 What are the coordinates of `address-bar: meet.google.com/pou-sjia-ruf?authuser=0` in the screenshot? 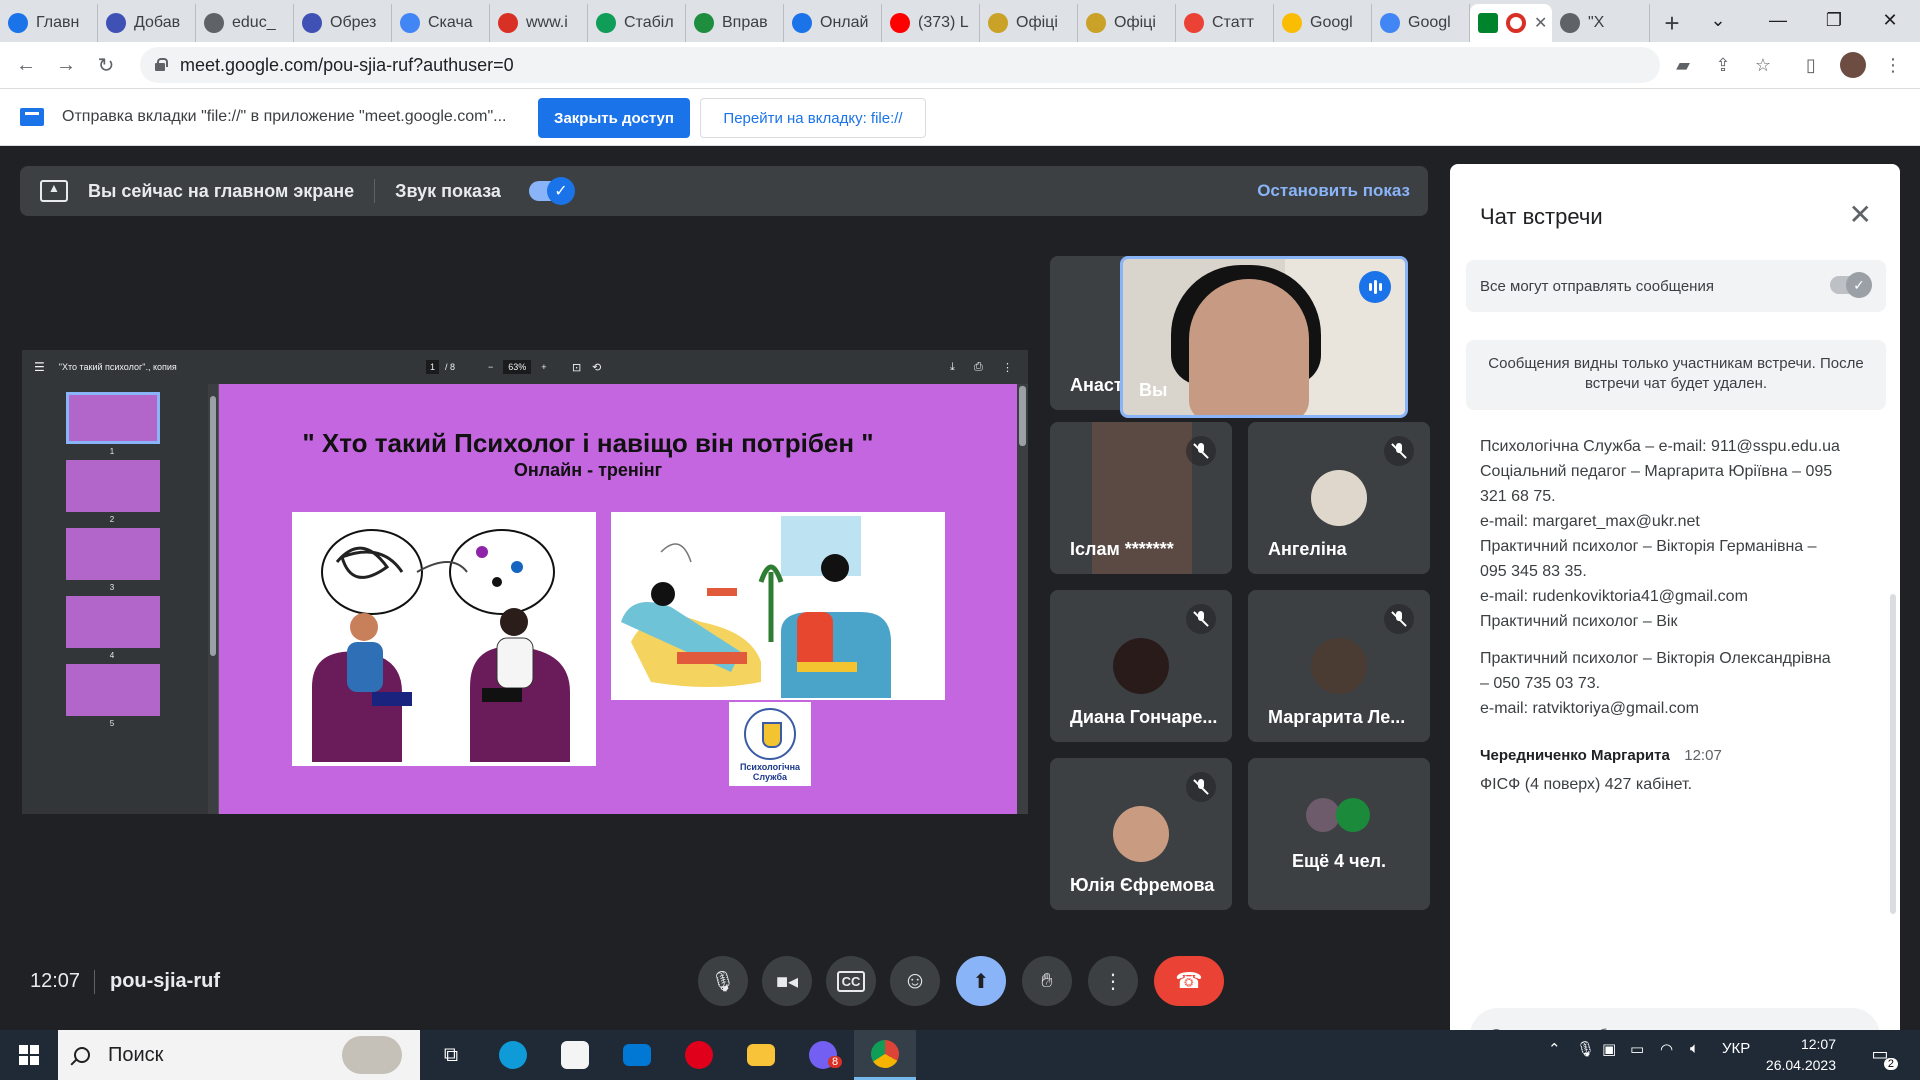 It's located at (900, 65).